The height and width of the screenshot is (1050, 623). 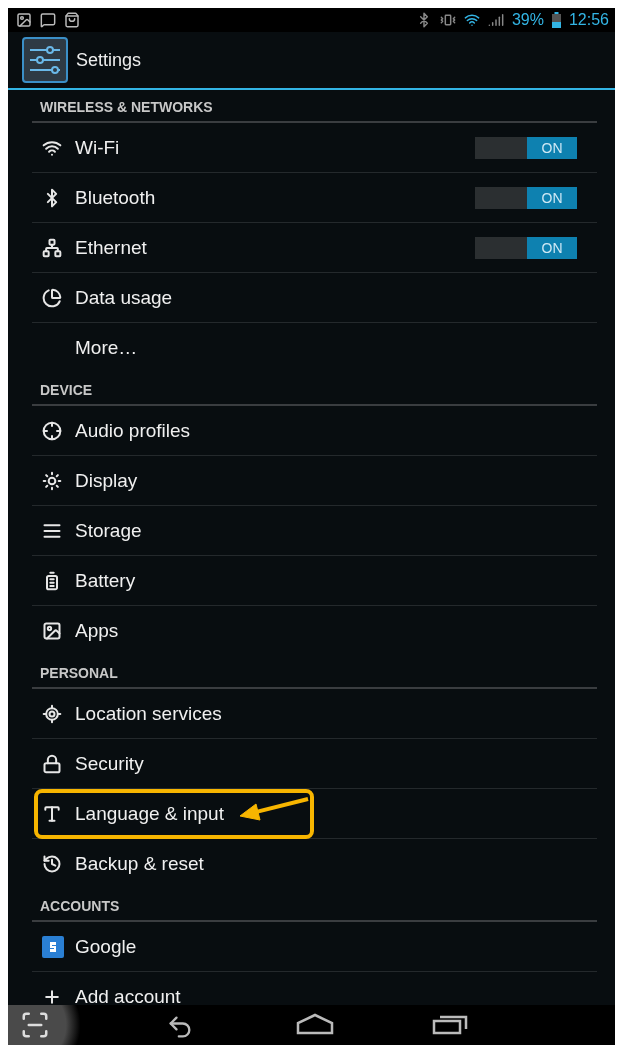 I want to click on recent-apps-button, so click(x=450, y=1024).